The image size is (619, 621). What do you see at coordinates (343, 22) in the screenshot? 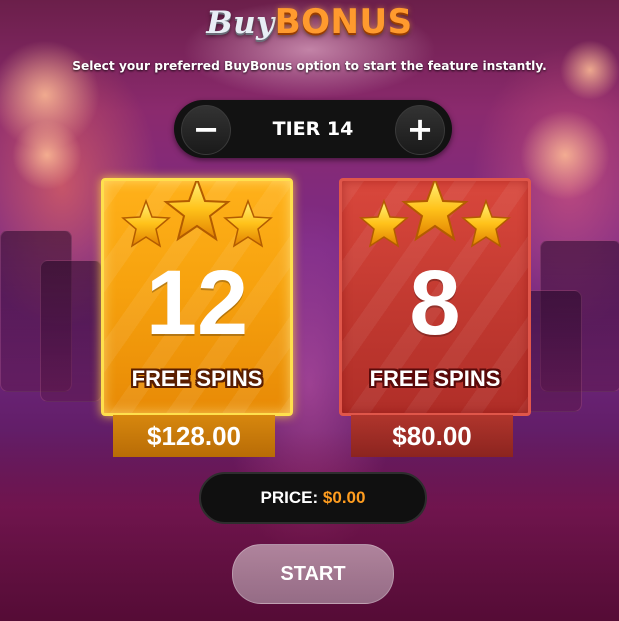
I see `title-bonus-text: BONUS` at bounding box center [343, 22].